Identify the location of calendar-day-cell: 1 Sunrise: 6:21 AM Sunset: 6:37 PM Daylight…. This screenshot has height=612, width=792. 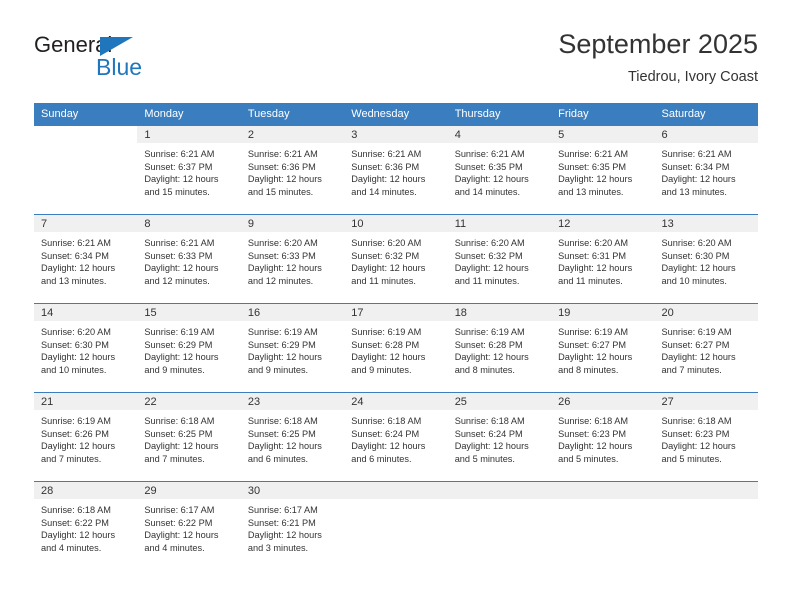
(189, 170).